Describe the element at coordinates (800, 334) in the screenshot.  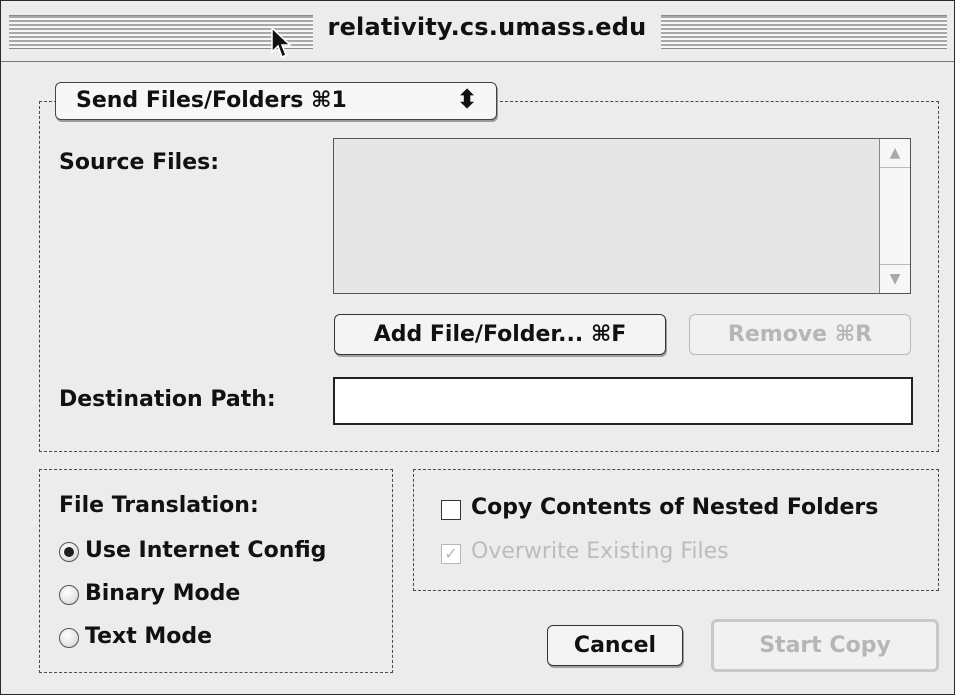
I see `remove-button: Remove ⌘R` at that location.